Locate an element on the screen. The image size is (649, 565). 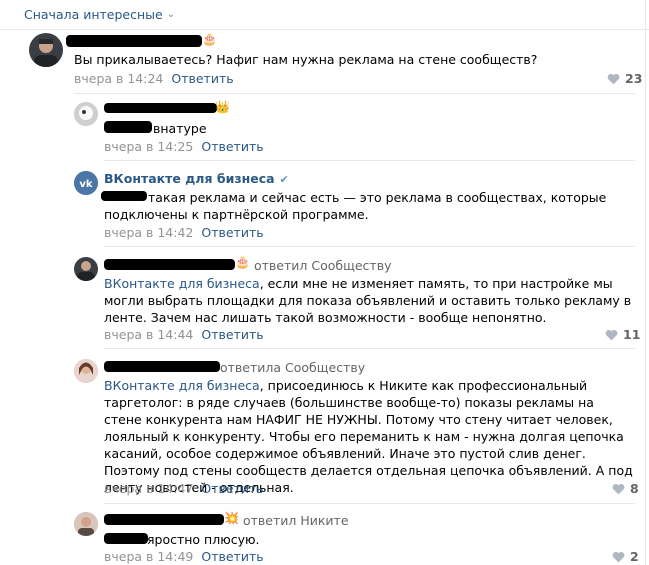
author-name: ВКонтакте для бизнеса ✔ is located at coordinates (196, 178).